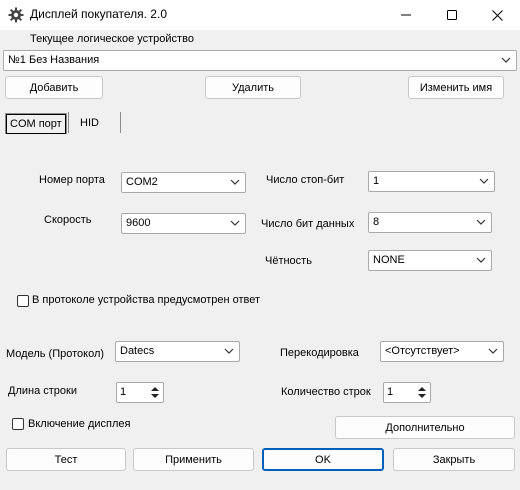 This screenshot has height=490, width=520. Describe the element at coordinates (390, 392) in the screenshot. I see `line-count-value: 1` at that location.